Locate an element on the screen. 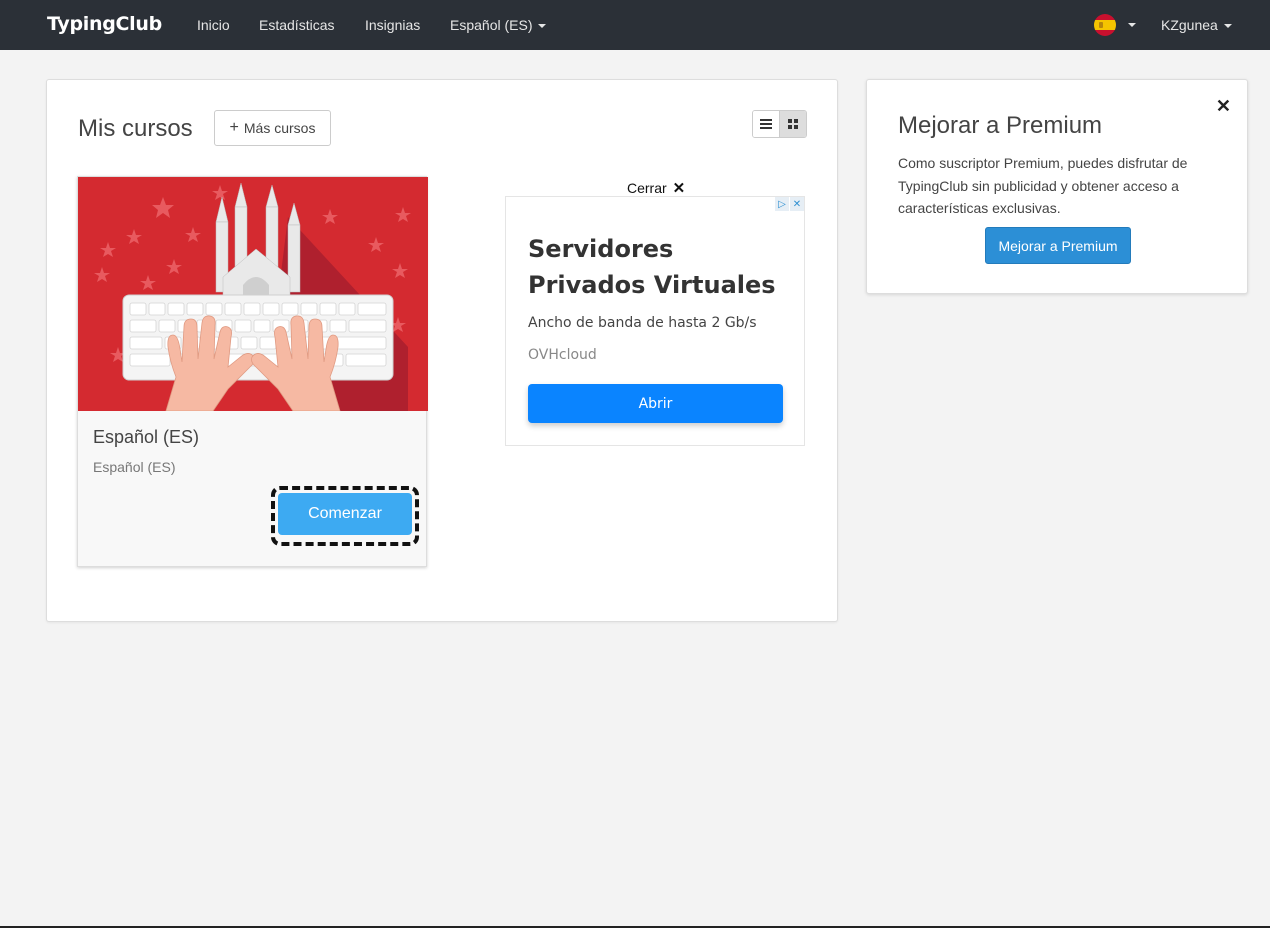 This screenshot has height=928, width=1270. ad-headline: Servidores Privados Virtuales is located at coordinates (652, 267).